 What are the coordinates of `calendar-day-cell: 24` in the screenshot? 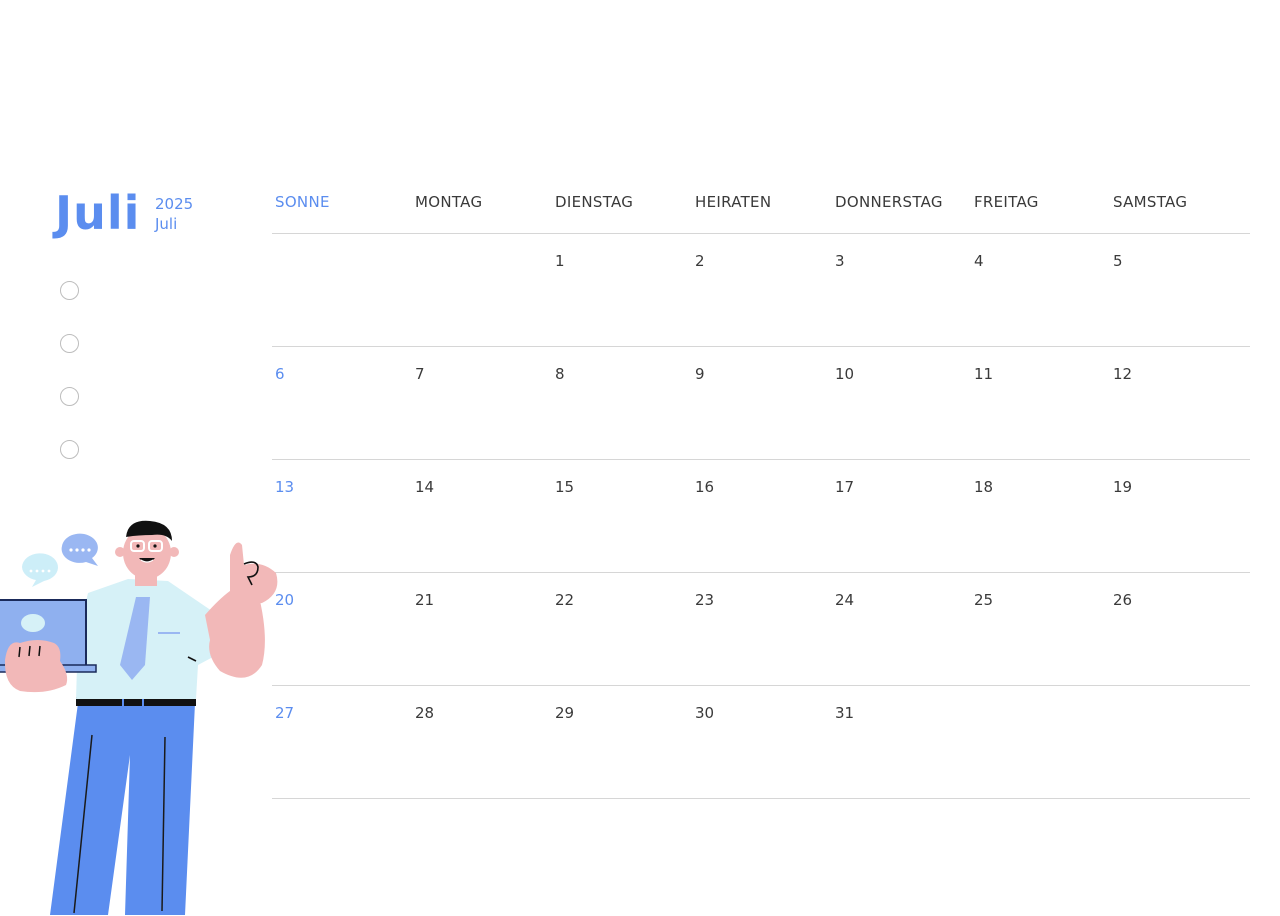 It's located at (844, 600).